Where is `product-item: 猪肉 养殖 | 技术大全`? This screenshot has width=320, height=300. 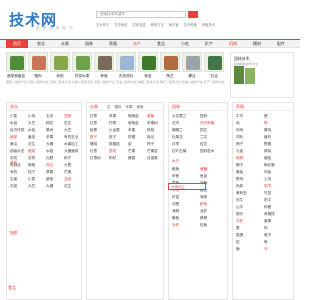
product-item: 猪肉 养殖 | 技术大全 is located at coordinates (38, 68).